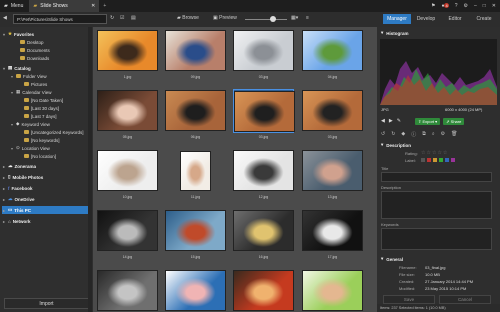 Image resolution: width=500 pixels, height=312 pixels. Describe the element at coordinates (35, 84) in the screenshot. I see `tree-pictures: Pictures` at that location.